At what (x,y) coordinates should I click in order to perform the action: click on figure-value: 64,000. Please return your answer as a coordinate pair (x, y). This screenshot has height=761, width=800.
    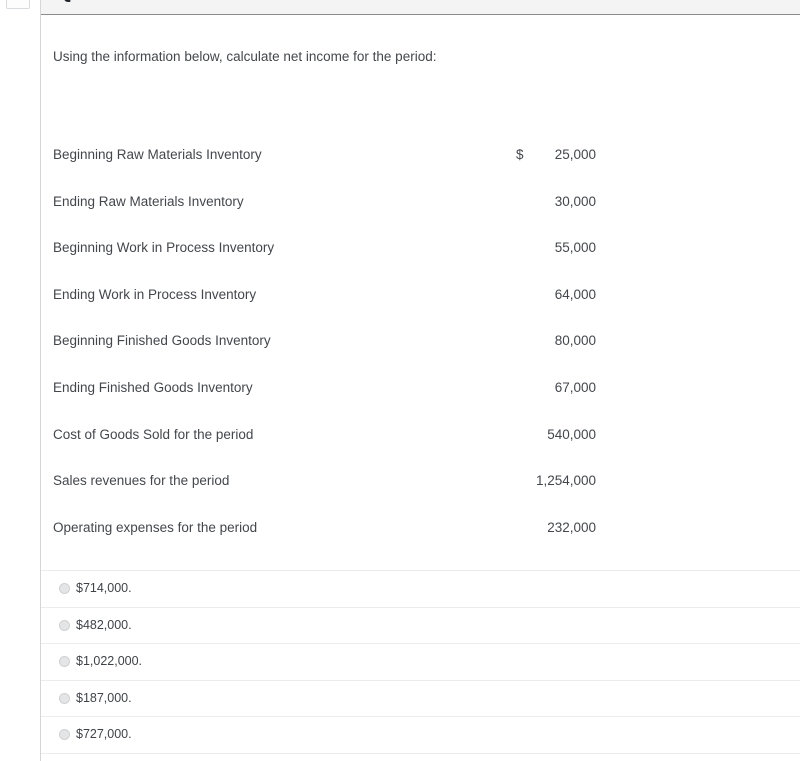
    Looking at the image, I should click on (575, 294).